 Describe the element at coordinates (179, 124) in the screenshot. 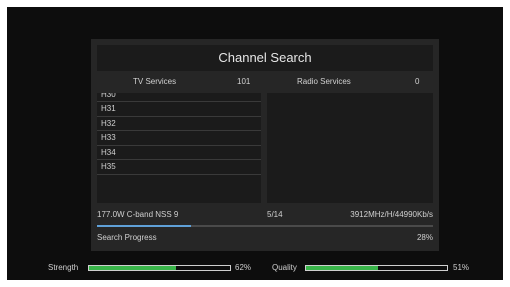

I see `list-item: H32` at that location.